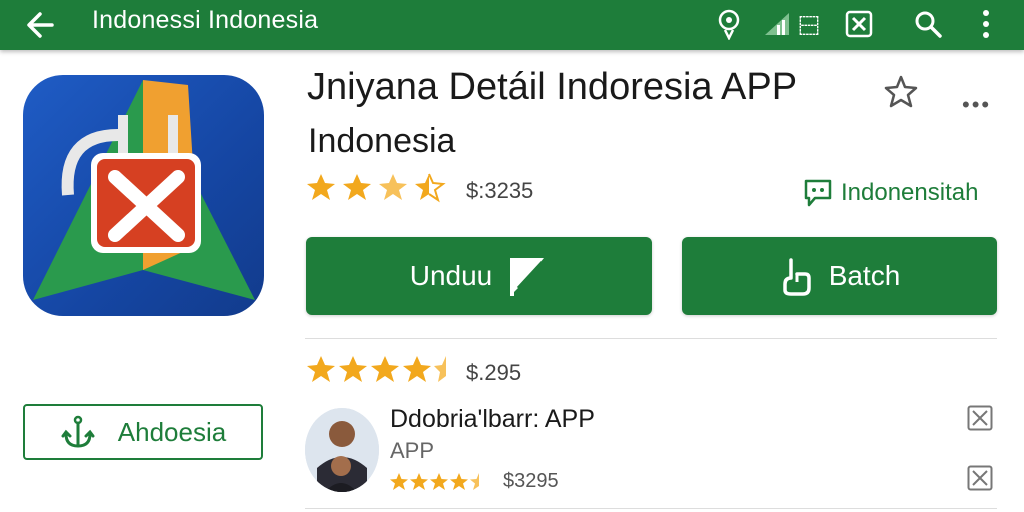 The height and width of the screenshot is (512, 1024). Describe the element at coordinates (512, 25) in the screenshot. I see `top-app-bar: Indonessi Indonesia ⿱` at that location.